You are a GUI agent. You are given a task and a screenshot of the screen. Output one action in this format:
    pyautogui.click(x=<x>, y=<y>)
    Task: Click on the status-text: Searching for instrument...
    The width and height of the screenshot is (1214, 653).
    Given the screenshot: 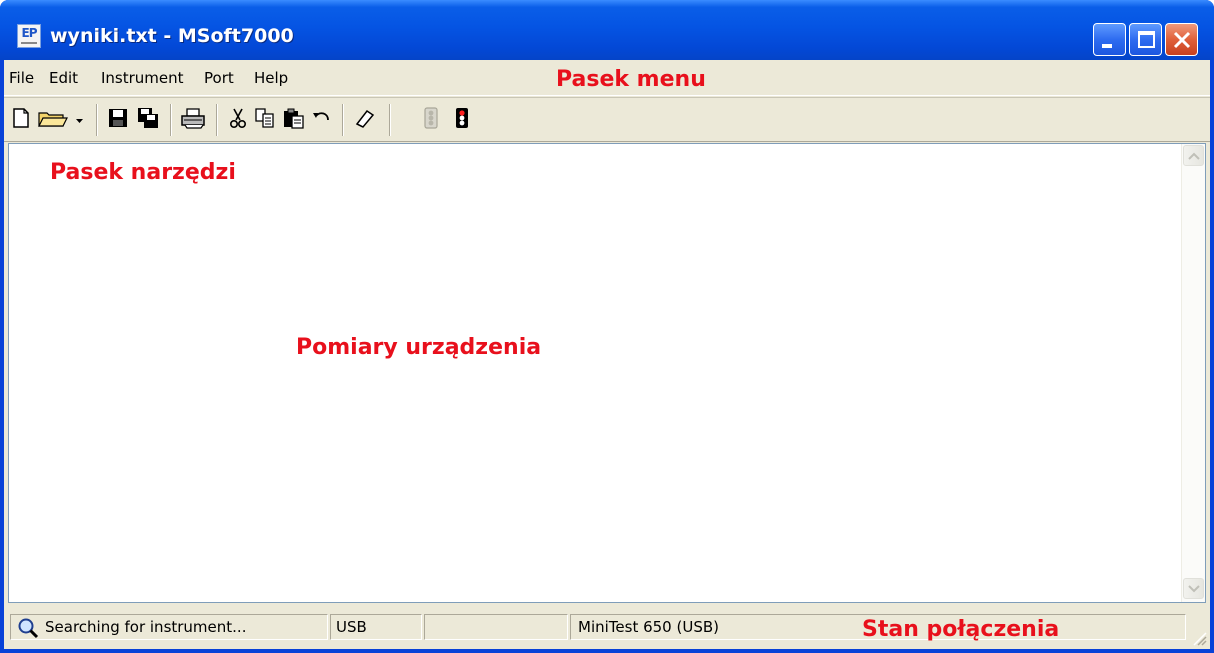 What is the action you would take?
    pyautogui.click(x=146, y=627)
    